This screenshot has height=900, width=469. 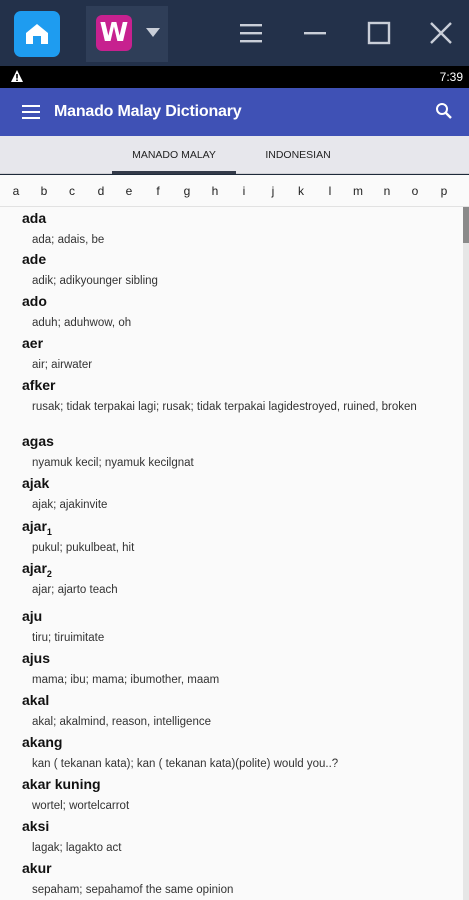 I want to click on entry-sense-number: 1, so click(x=49, y=532).